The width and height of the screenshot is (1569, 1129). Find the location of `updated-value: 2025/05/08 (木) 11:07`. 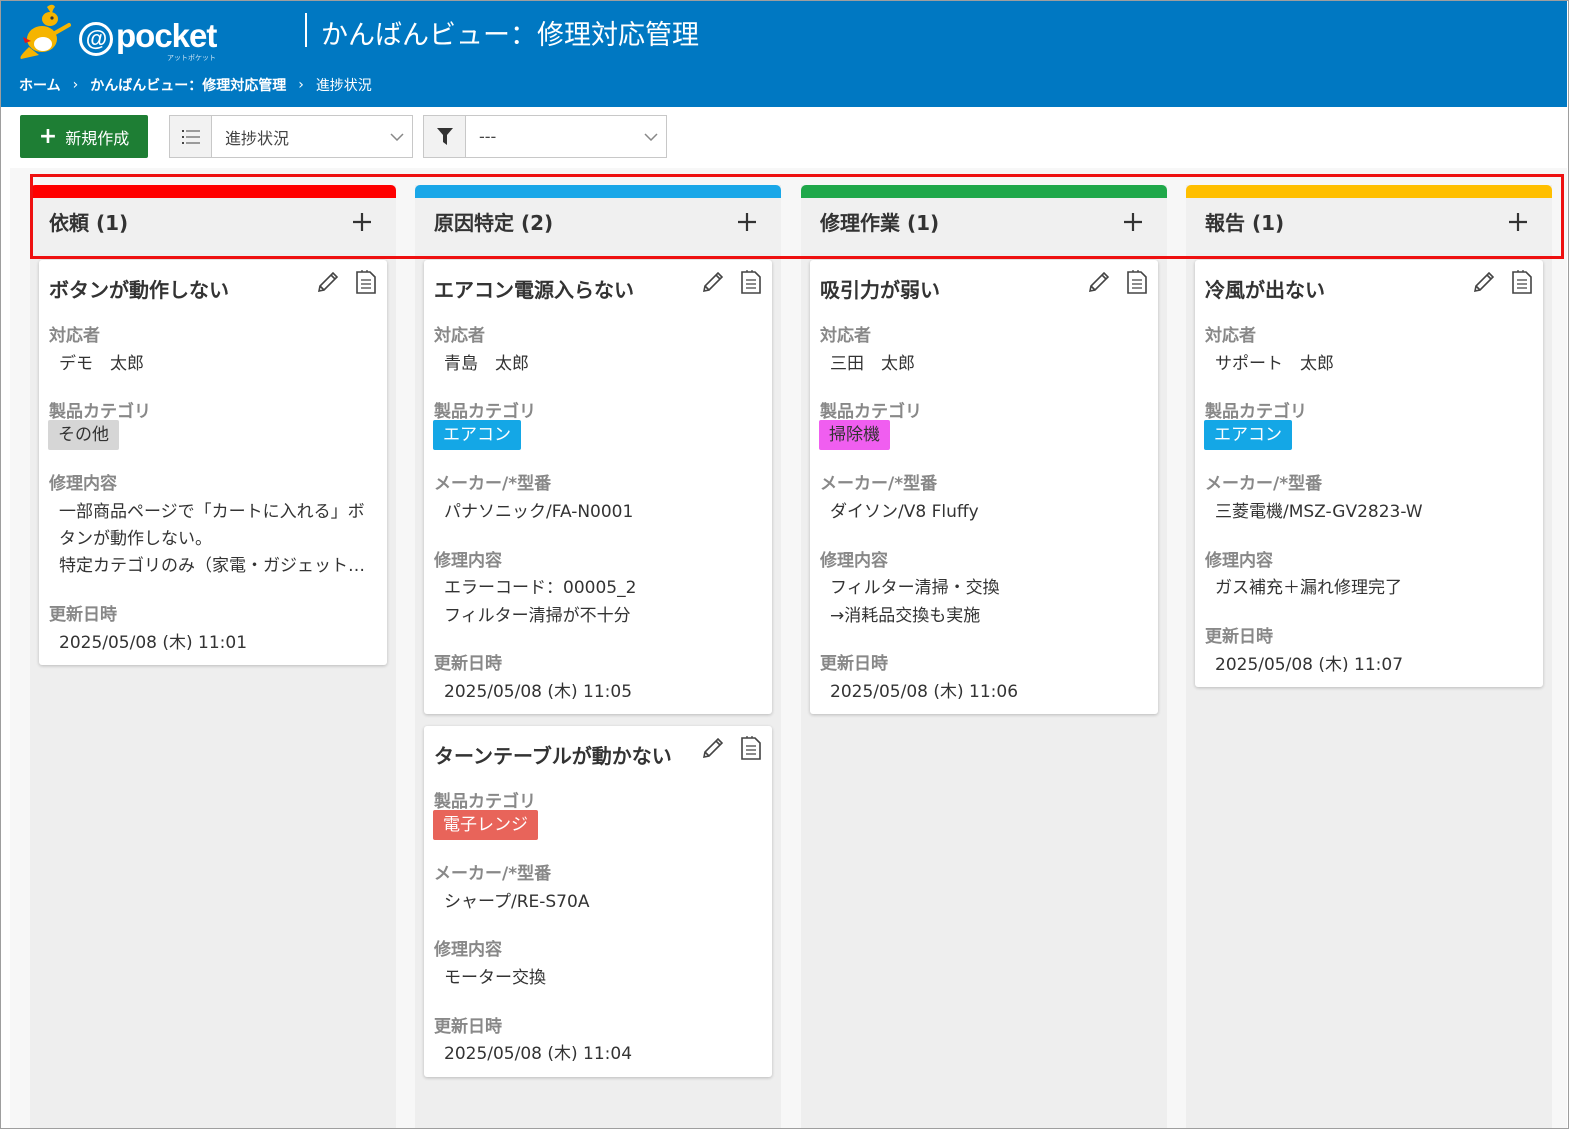

updated-value: 2025/05/08 (木) 11:07 is located at coordinates (1309, 665).